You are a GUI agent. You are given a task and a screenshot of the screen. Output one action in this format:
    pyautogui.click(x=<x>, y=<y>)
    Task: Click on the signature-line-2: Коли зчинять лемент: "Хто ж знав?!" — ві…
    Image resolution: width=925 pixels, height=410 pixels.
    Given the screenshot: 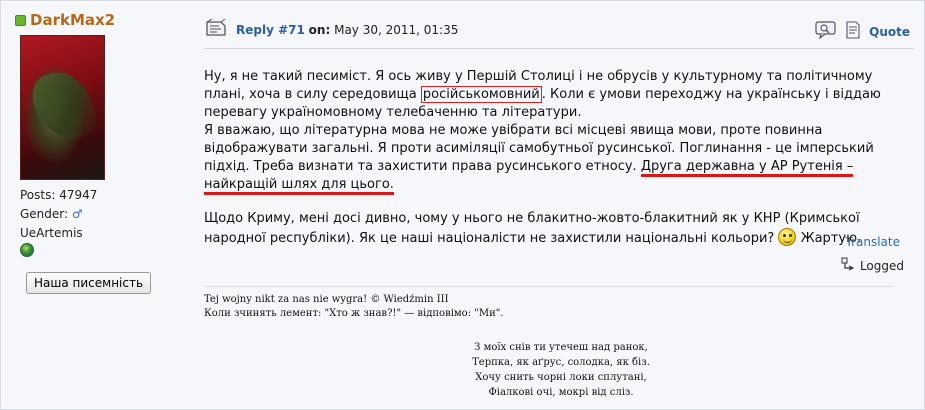 What is the action you would take?
    pyautogui.click(x=354, y=313)
    